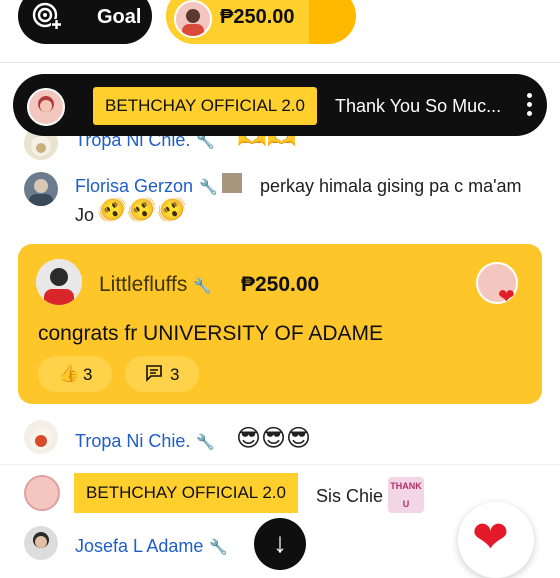  I want to click on scroll-down-button: ↓, so click(280, 544).